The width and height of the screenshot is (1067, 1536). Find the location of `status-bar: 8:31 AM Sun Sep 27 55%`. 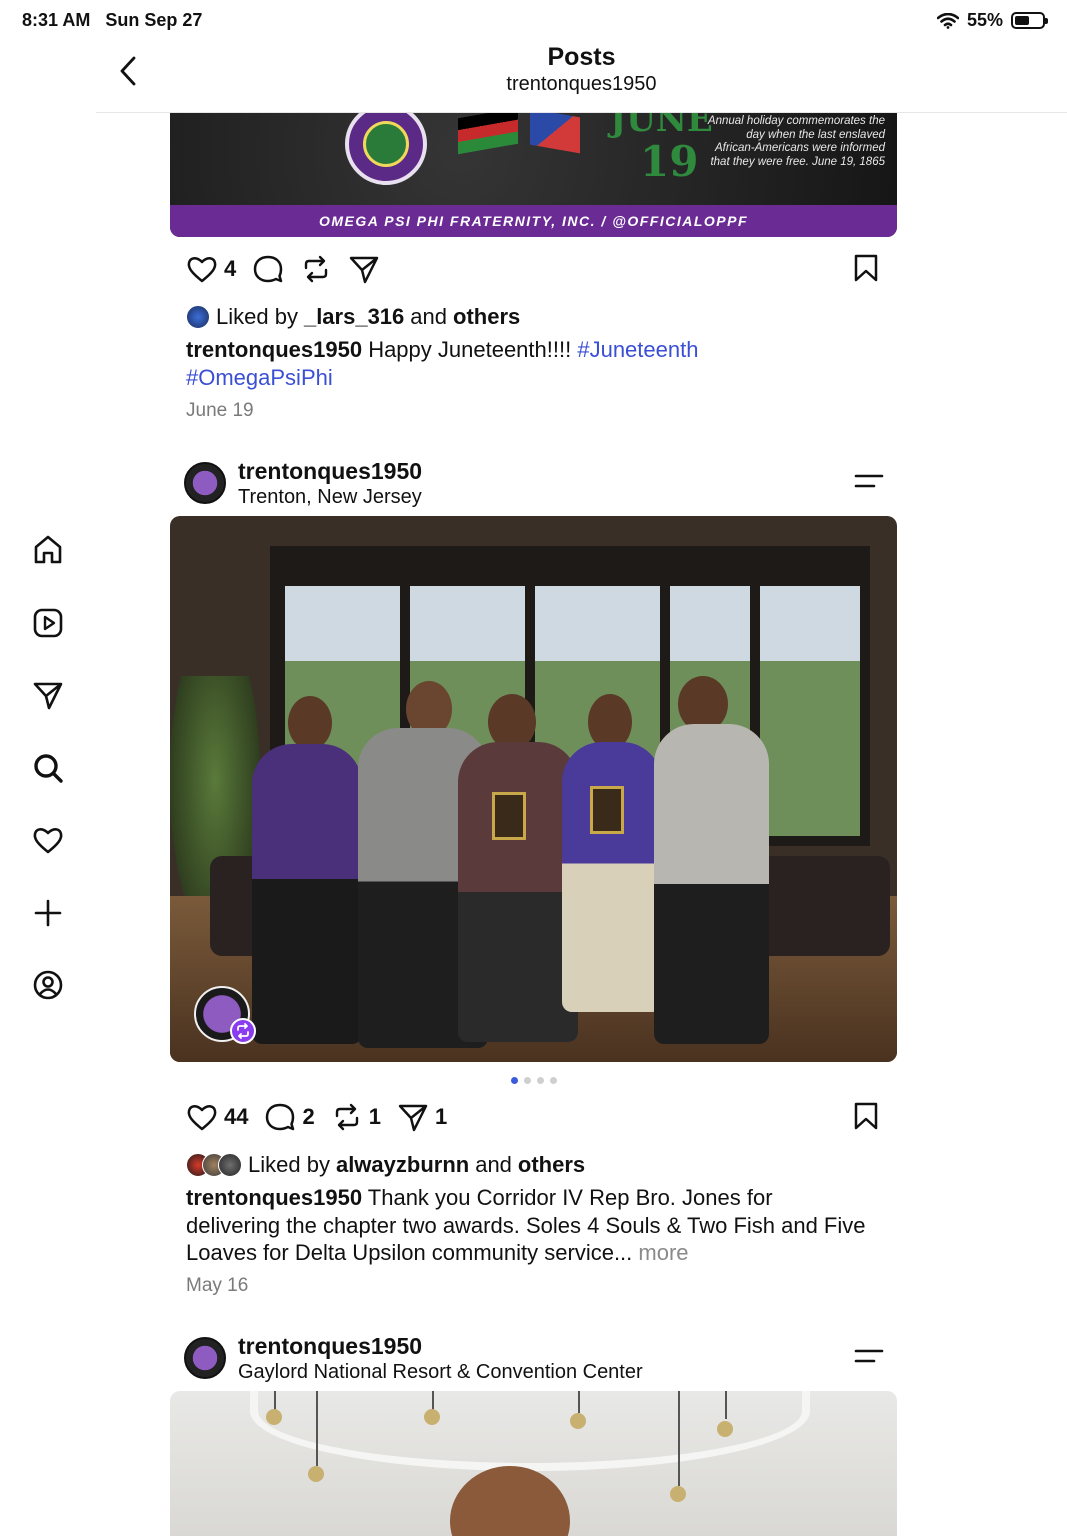

status-bar: 8:31 AM Sun Sep 27 55% is located at coordinates (533, 20).